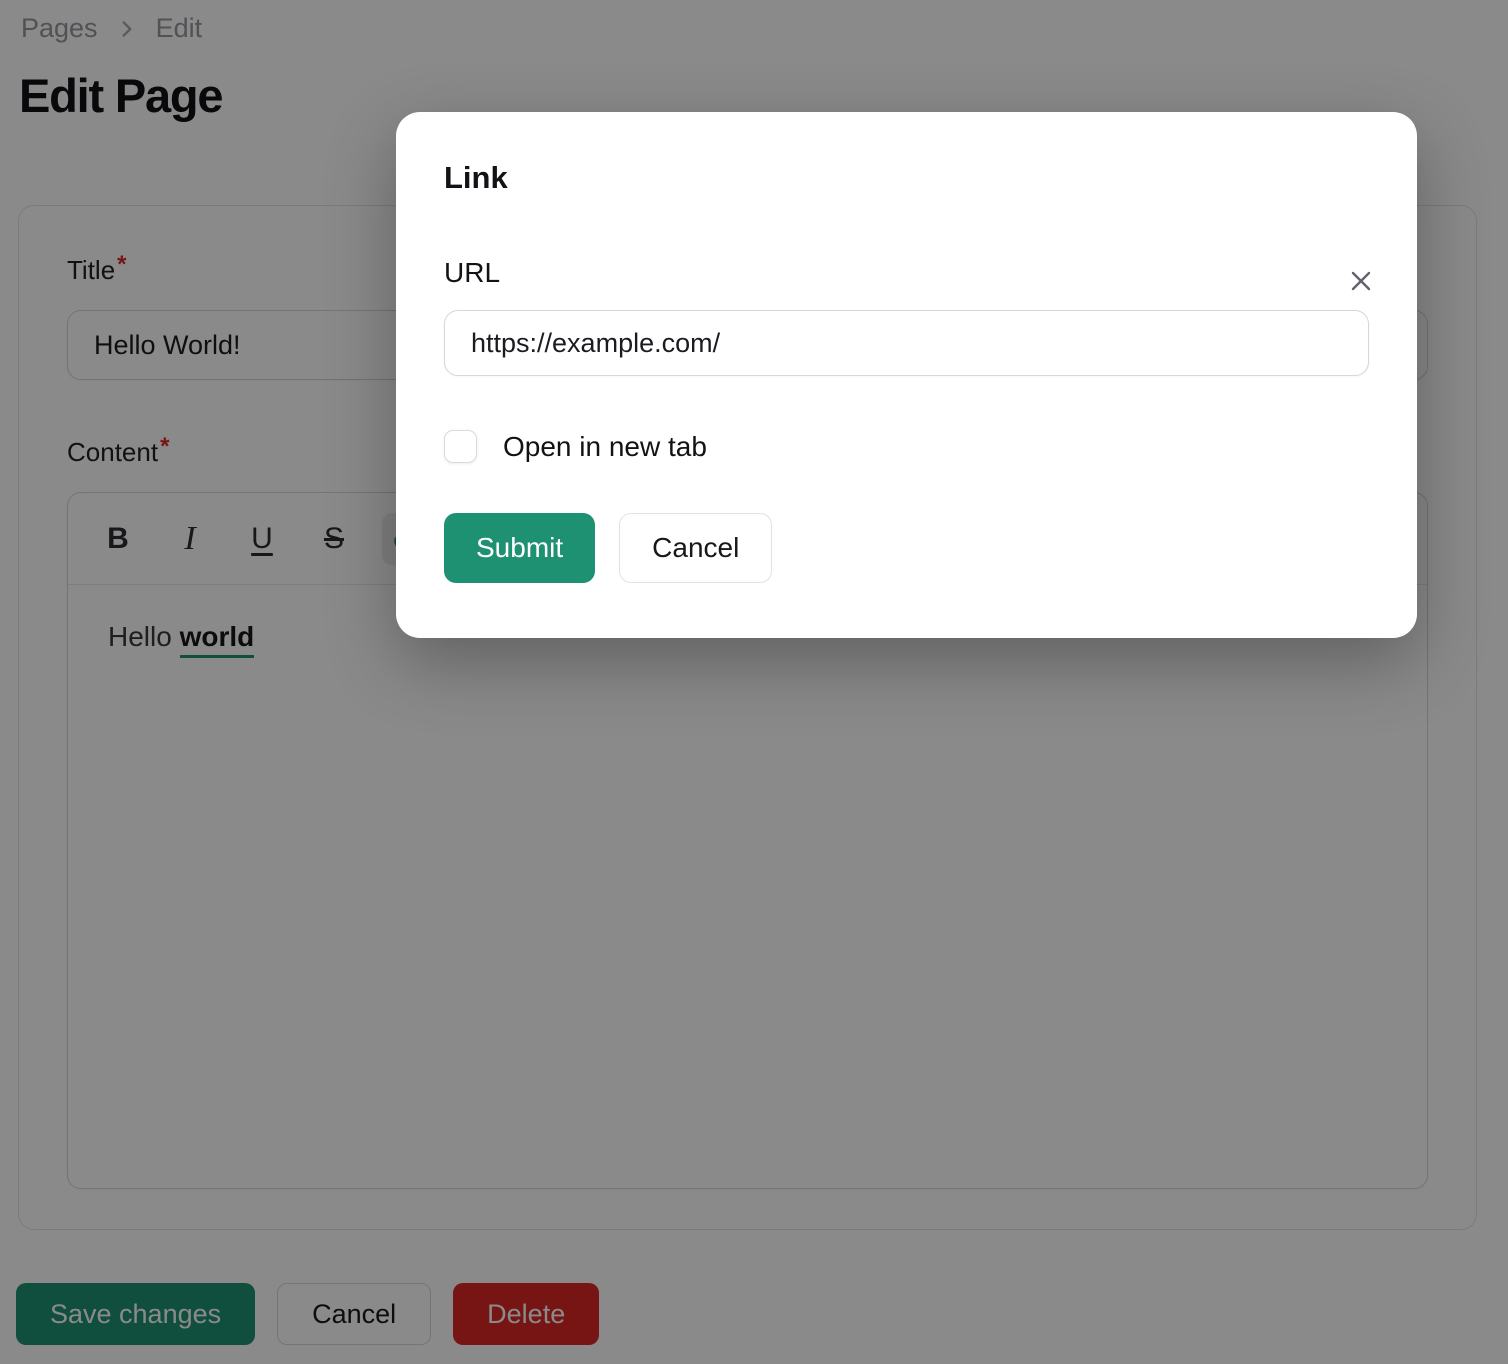 The image size is (1508, 1364). What do you see at coordinates (472, 272) in the screenshot?
I see `url-label: URL` at bounding box center [472, 272].